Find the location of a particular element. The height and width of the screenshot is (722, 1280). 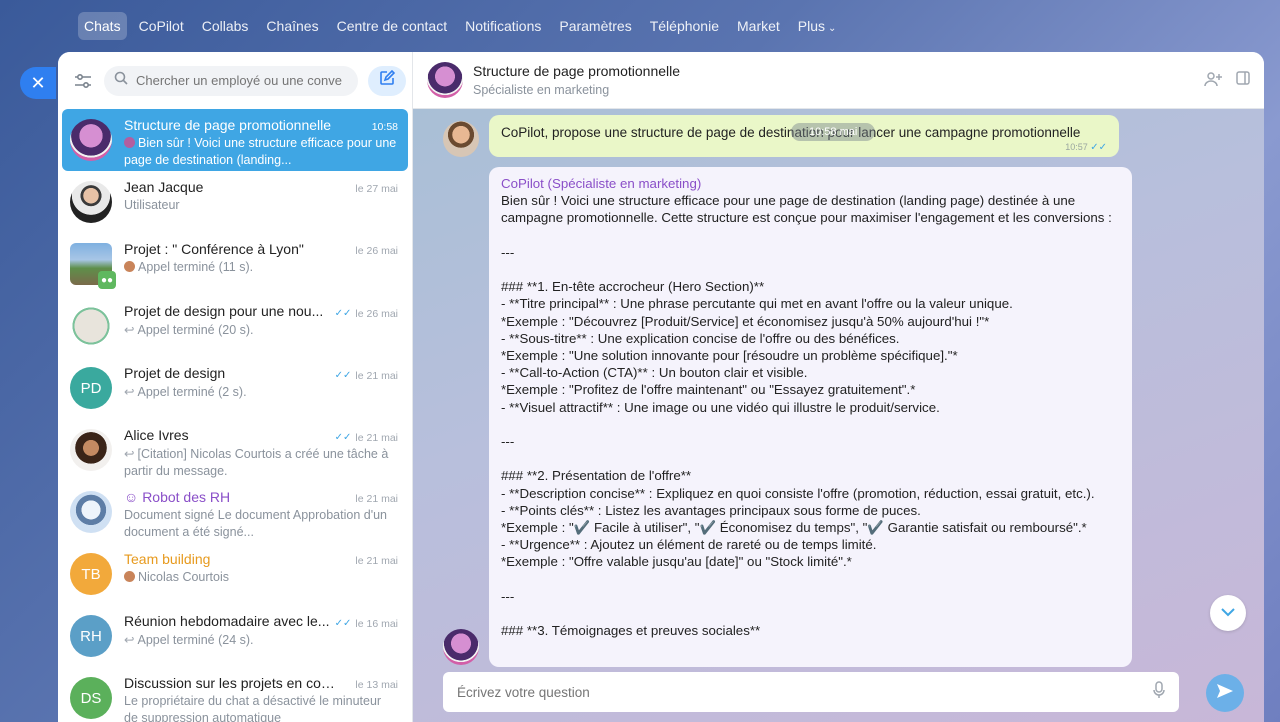

avatar: RH is located at coordinates (91, 636).